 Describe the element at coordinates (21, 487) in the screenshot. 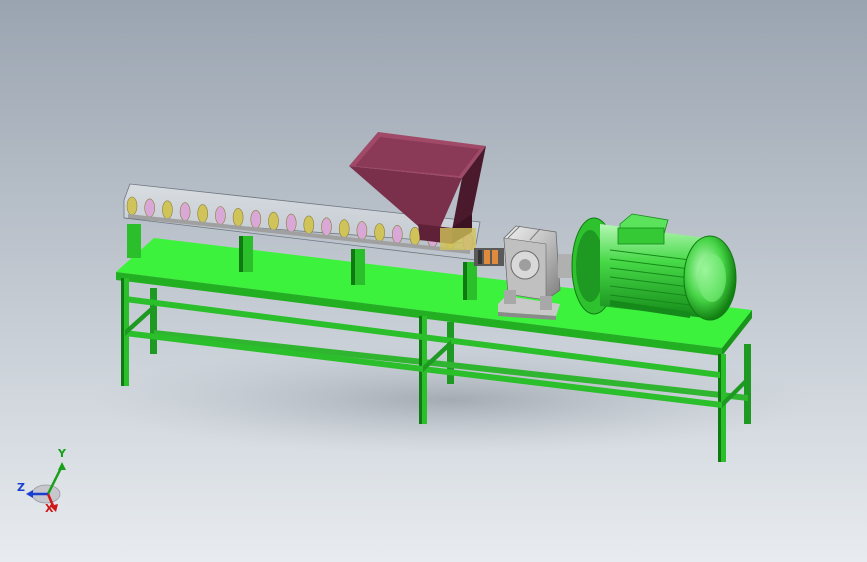

I see `triad-z-label: Z` at that location.